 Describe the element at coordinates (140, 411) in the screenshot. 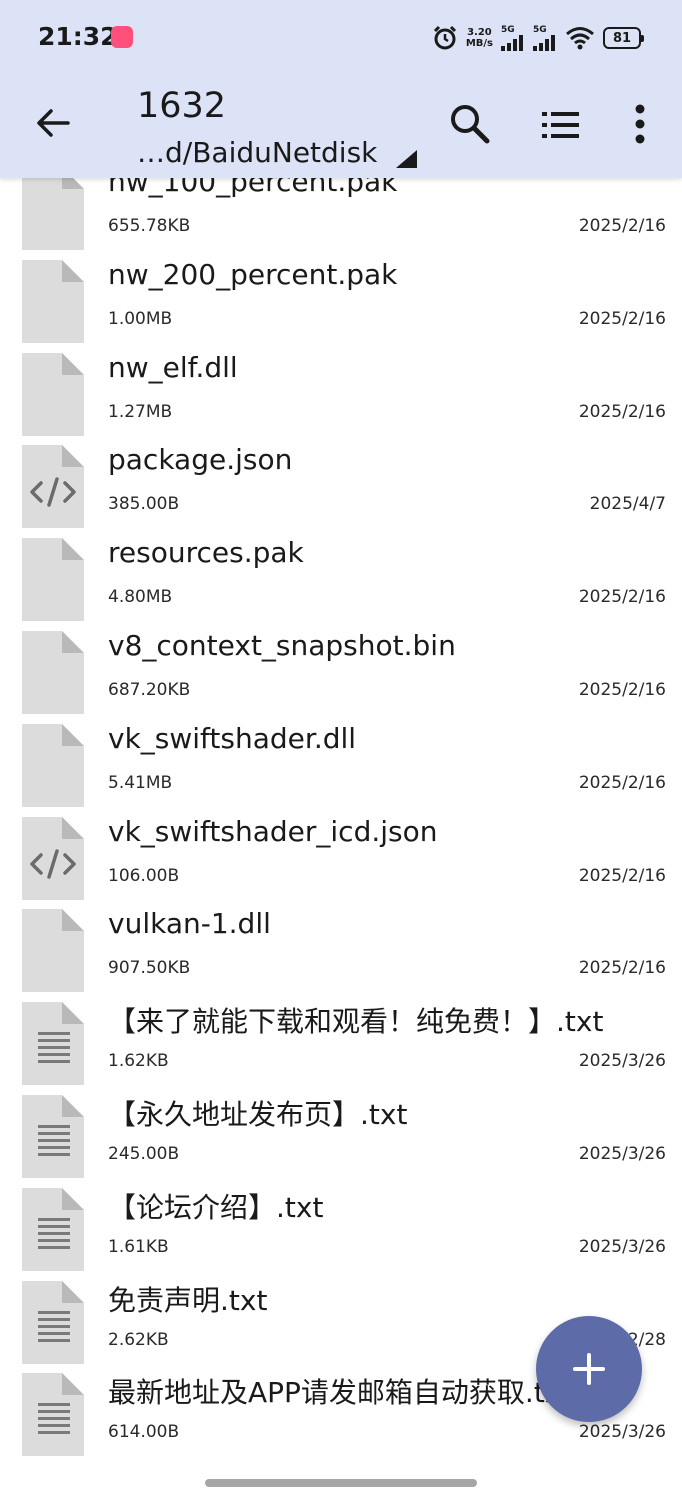

I see `file-size: 1.27MB` at that location.